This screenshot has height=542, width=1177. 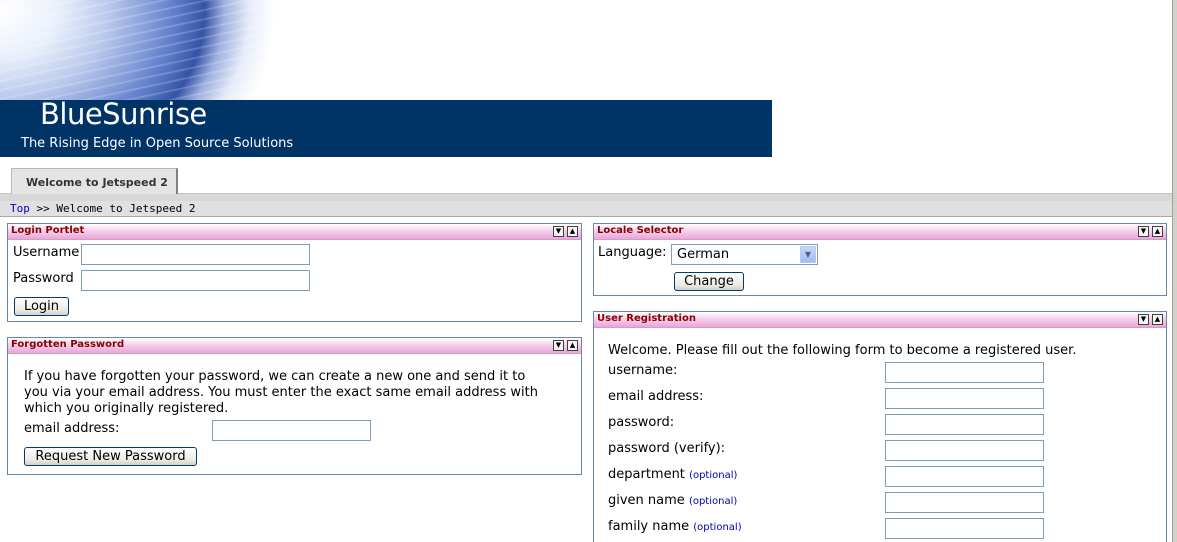 I want to click on portlet-title: User Registration ▼ ▲, so click(x=880, y=320).